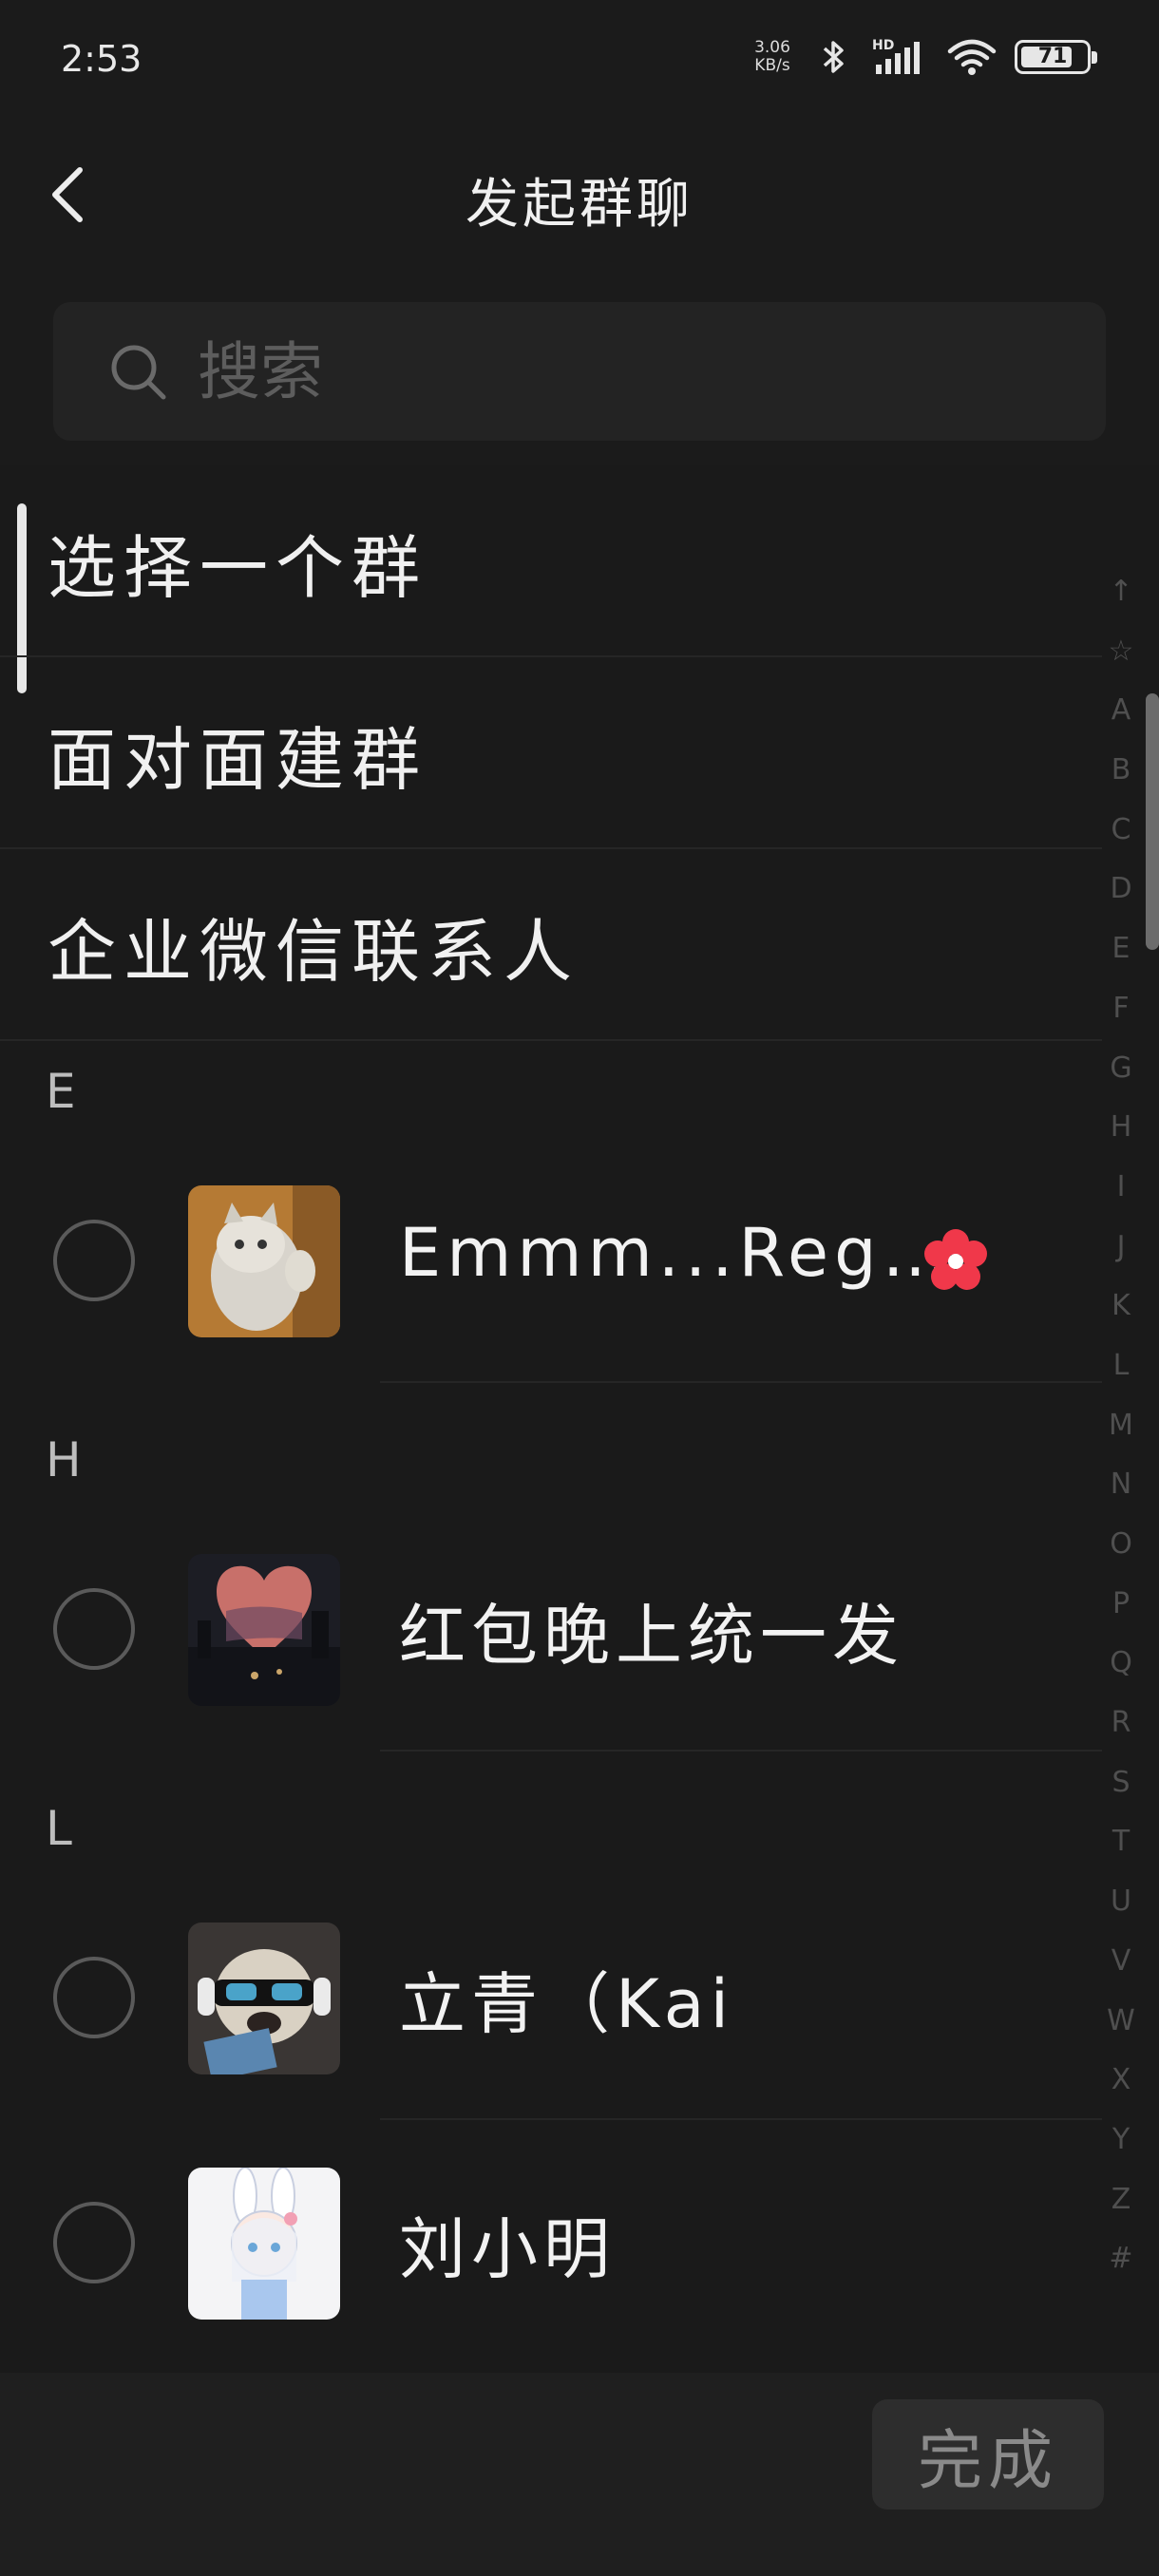  I want to click on signal-hd-icon: HD, so click(896, 56).